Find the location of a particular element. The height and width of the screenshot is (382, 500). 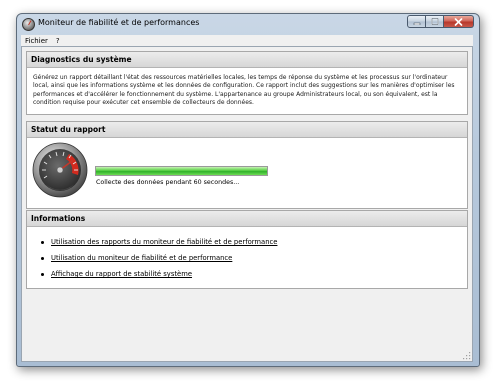

maximize-button is located at coordinates (435, 21).